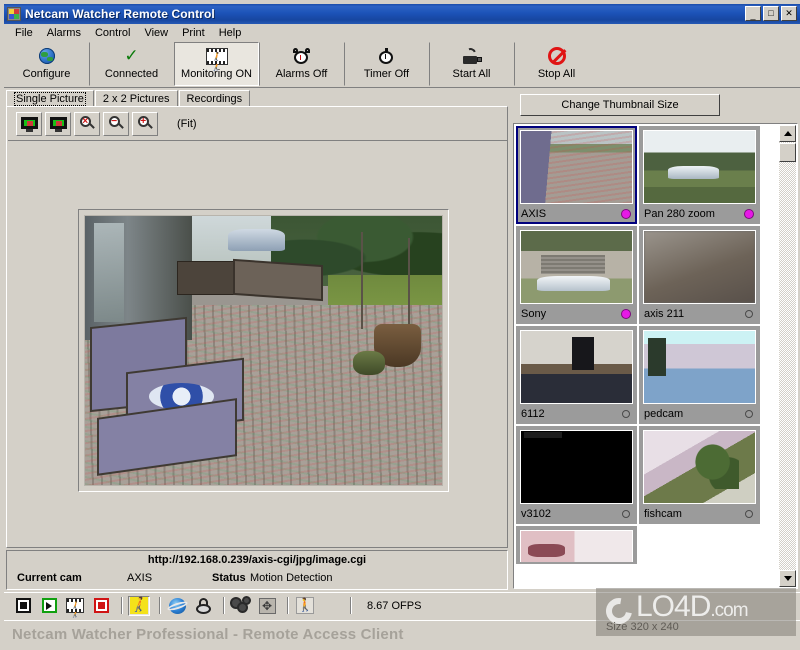  What do you see at coordinates (620, 105) in the screenshot?
I see `change-thumbnail-size-button: Change Thumbnail Size` at bounding box center [620, 105].